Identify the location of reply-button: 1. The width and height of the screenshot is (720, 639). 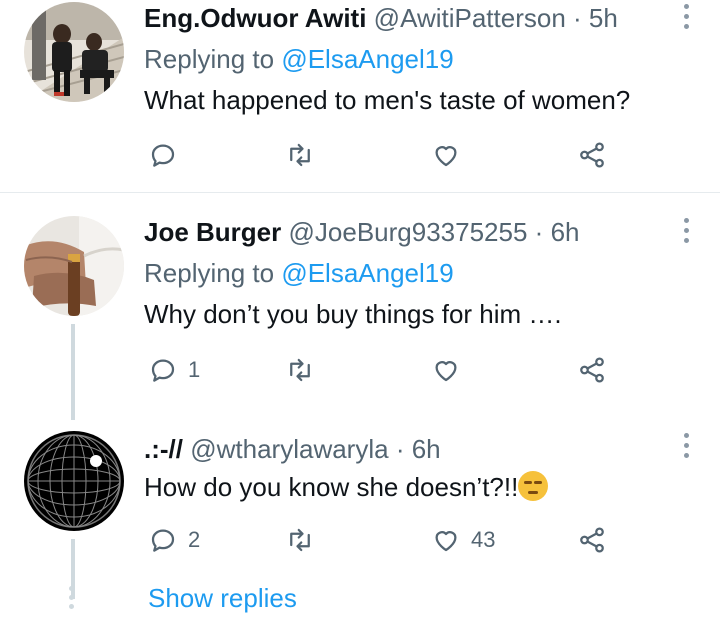
(174, 370).